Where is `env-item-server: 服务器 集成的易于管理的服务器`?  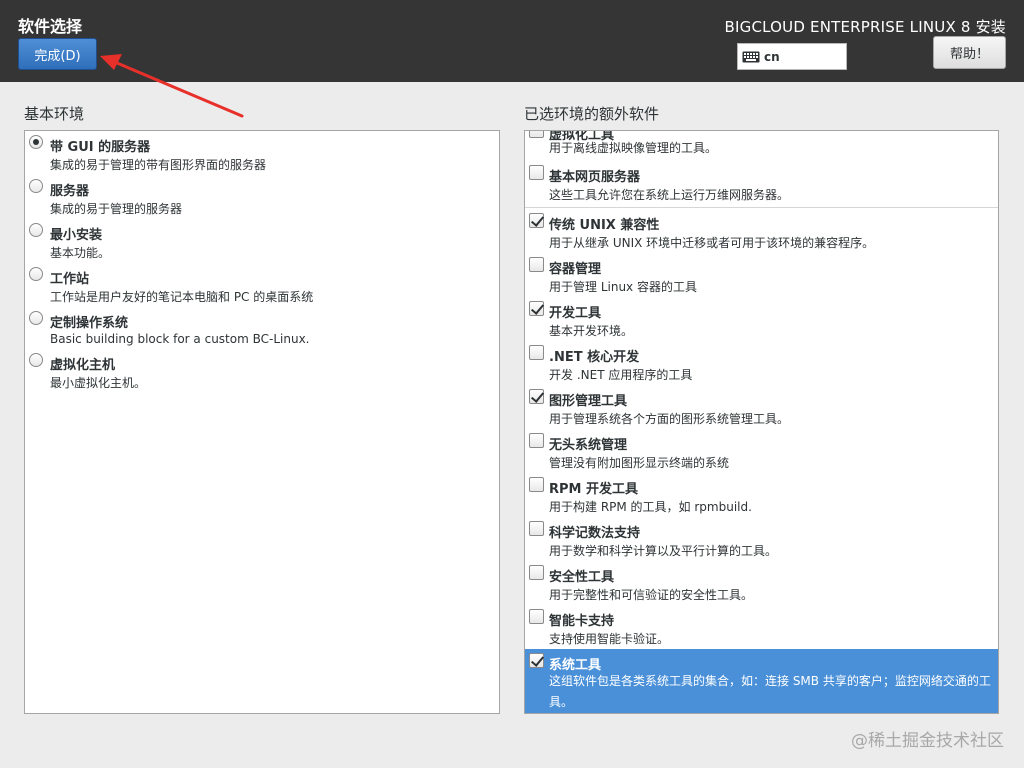 env-item-server: 服务器 集成的易于管理的服务器 is located at coordinates (262, 197).